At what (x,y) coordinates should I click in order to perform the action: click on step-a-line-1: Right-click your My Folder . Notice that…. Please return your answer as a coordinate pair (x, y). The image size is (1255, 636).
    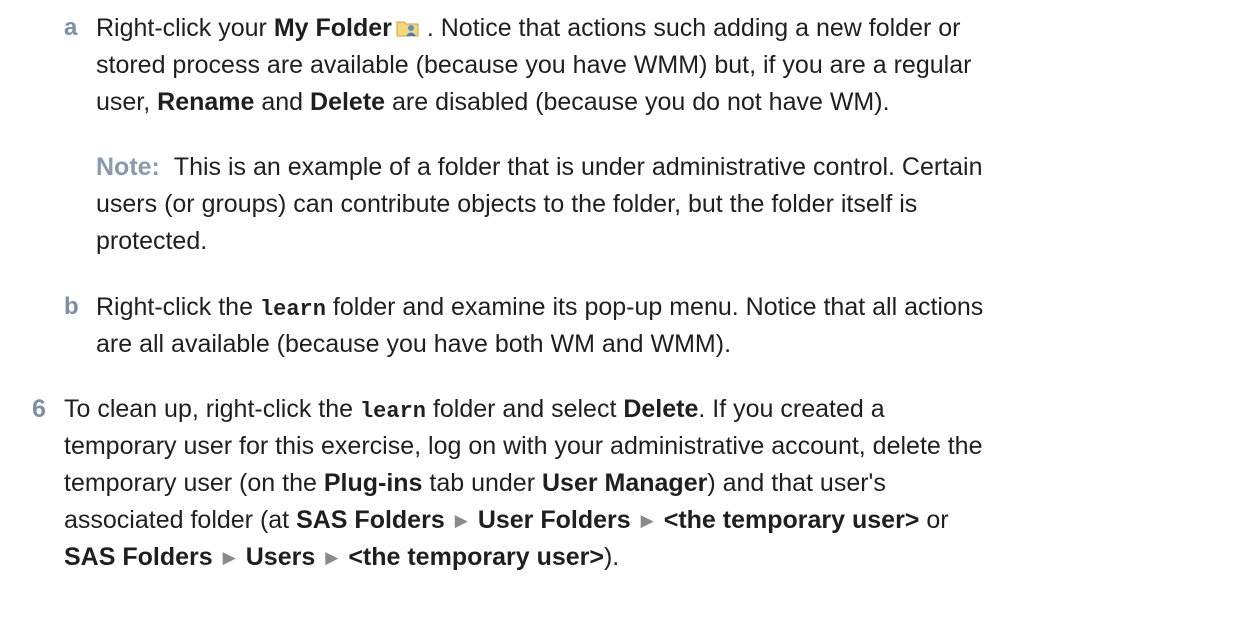
    Looking at the image, I should click on (528, 28).